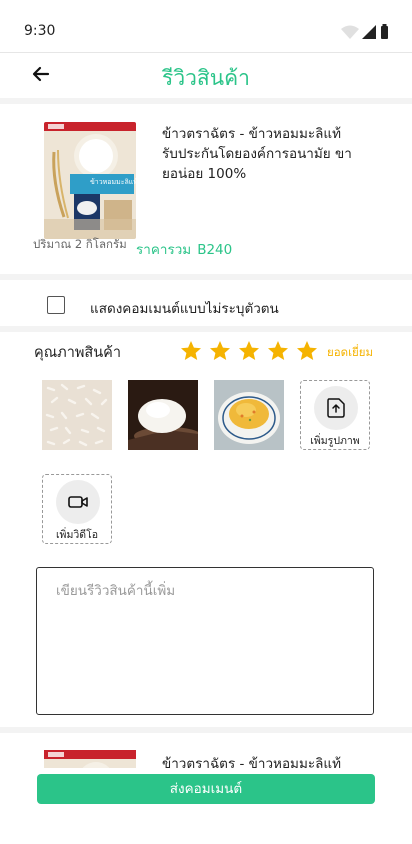  What do you see at coordinates (56, 305) in the screenshot?
I see `anonymous-checkbox` at bounding box center [56, 305].